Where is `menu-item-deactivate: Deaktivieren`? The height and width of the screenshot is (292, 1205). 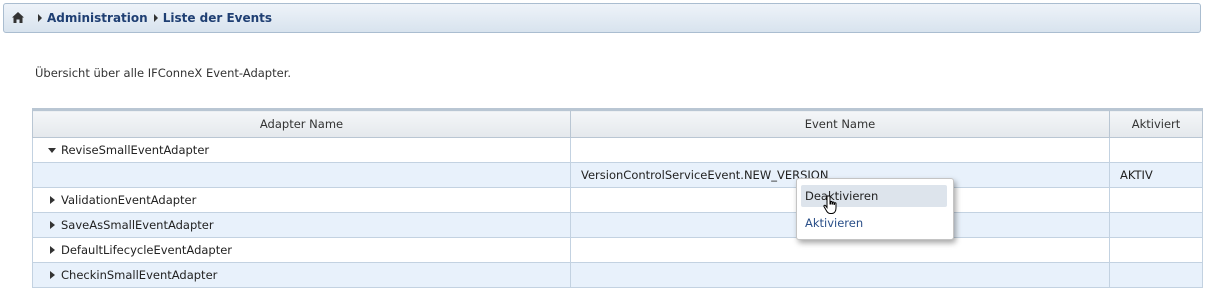
menu-item-deactivate: Deaktivieren is located at coordinates (874, 196).